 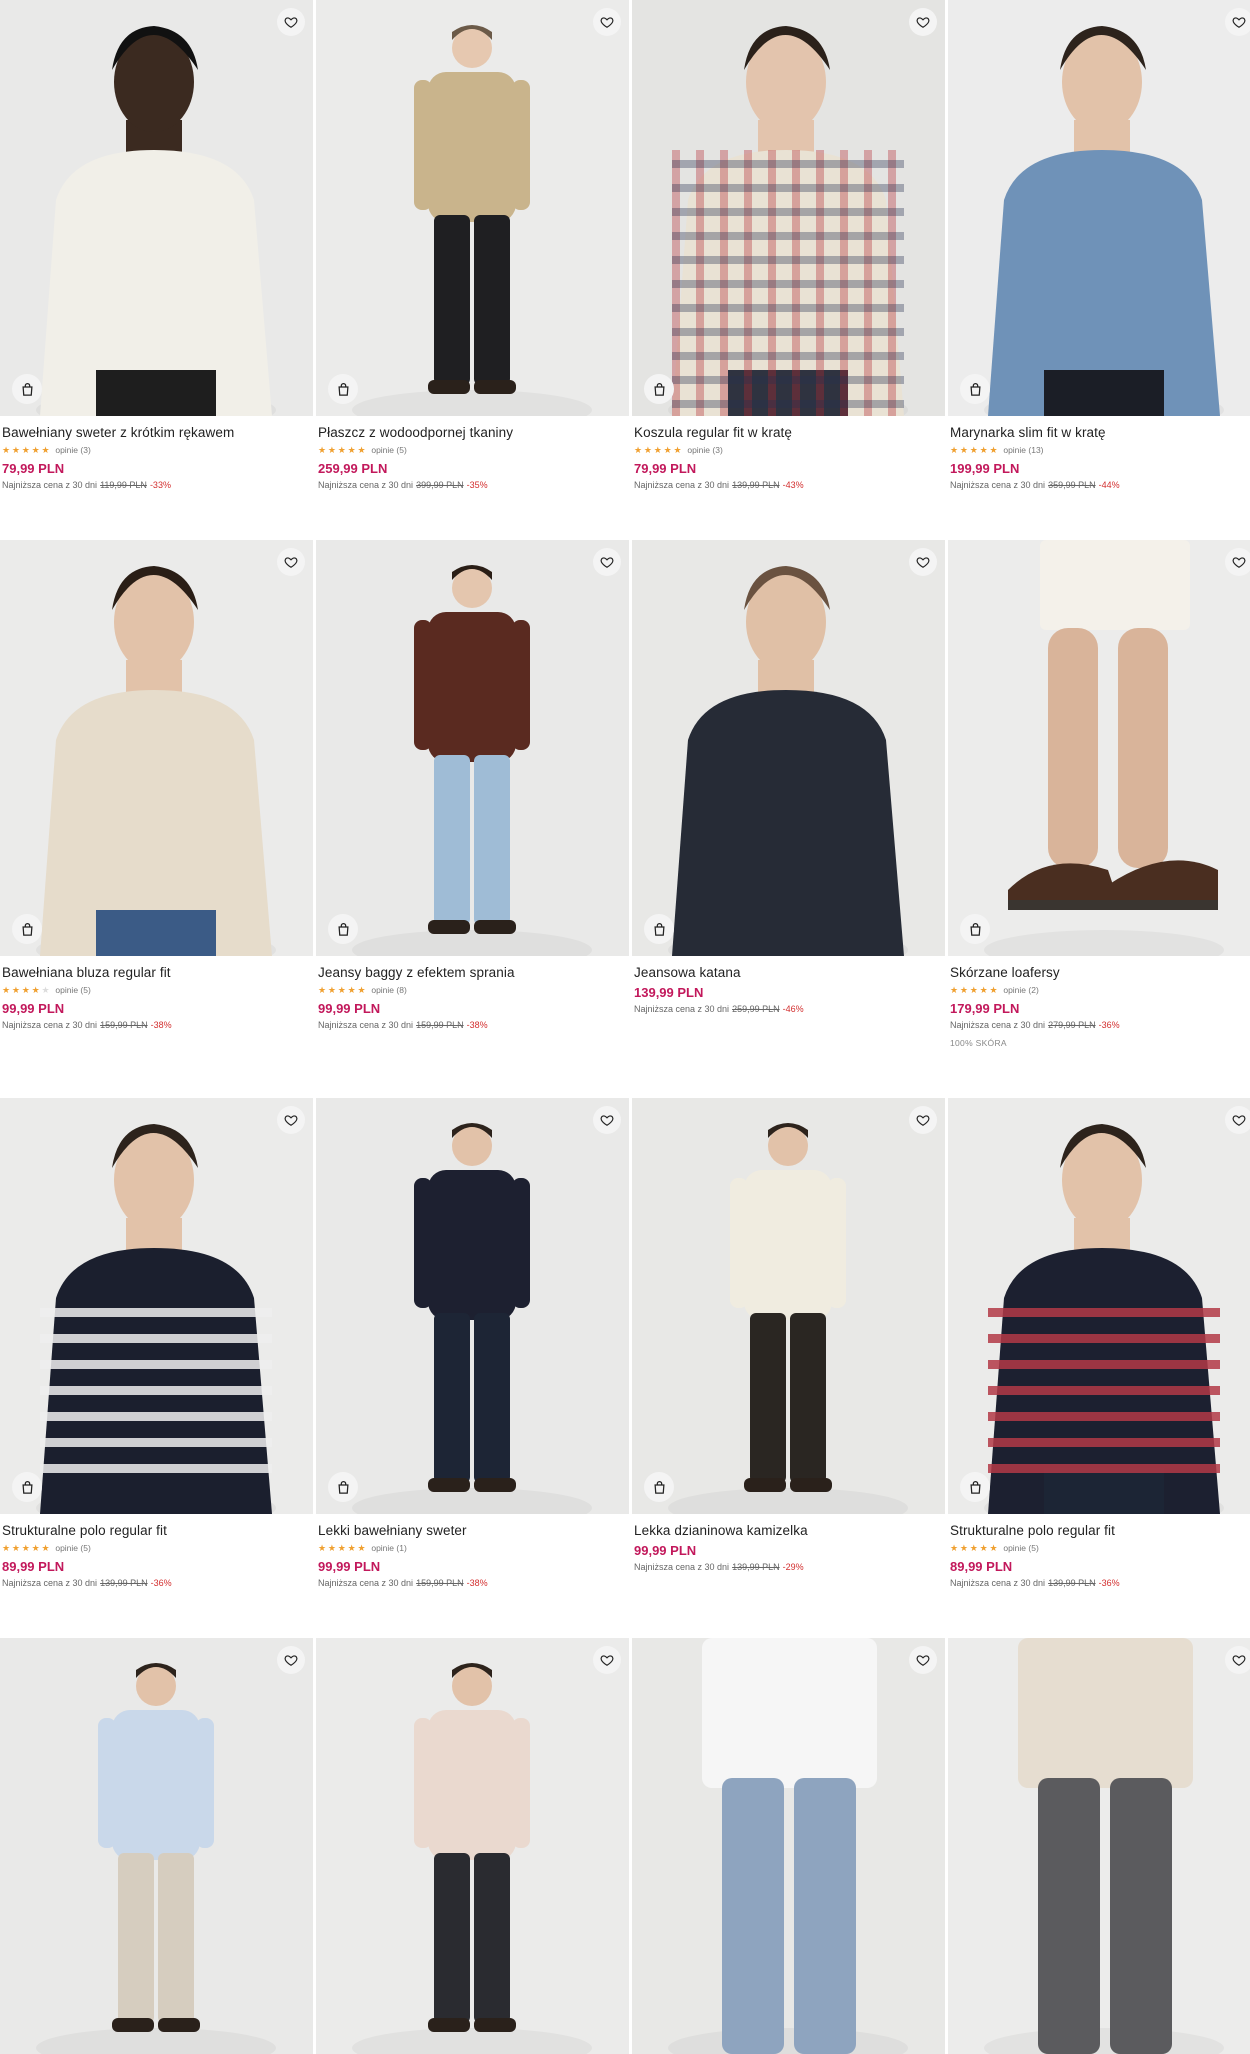 I want to click on review-count: opinie (2), so click(x=1020, y=990).